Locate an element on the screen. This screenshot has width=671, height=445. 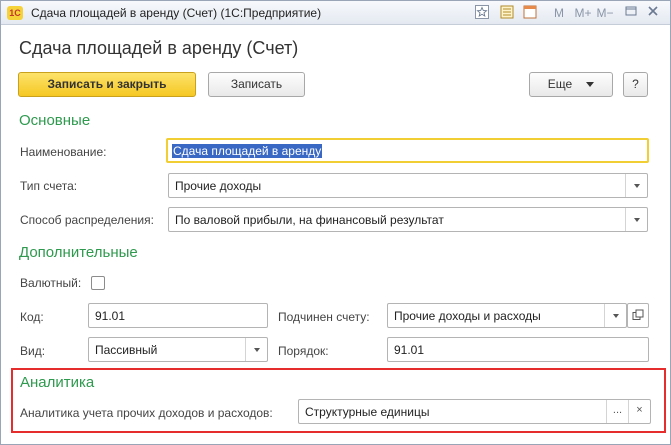
open-form-icon is located at coordinates (638, 314).